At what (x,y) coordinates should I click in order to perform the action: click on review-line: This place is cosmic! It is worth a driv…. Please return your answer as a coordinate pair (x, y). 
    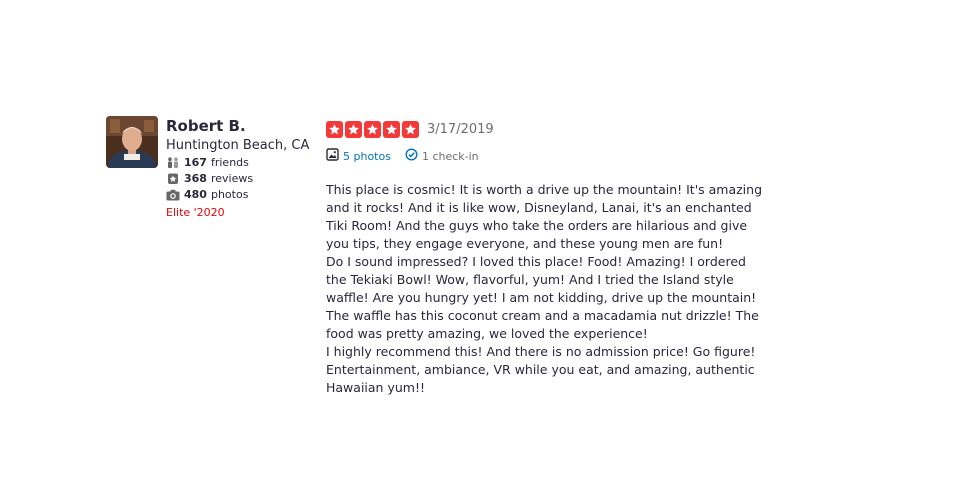
    Looking at the image, I should click on (544, 189).